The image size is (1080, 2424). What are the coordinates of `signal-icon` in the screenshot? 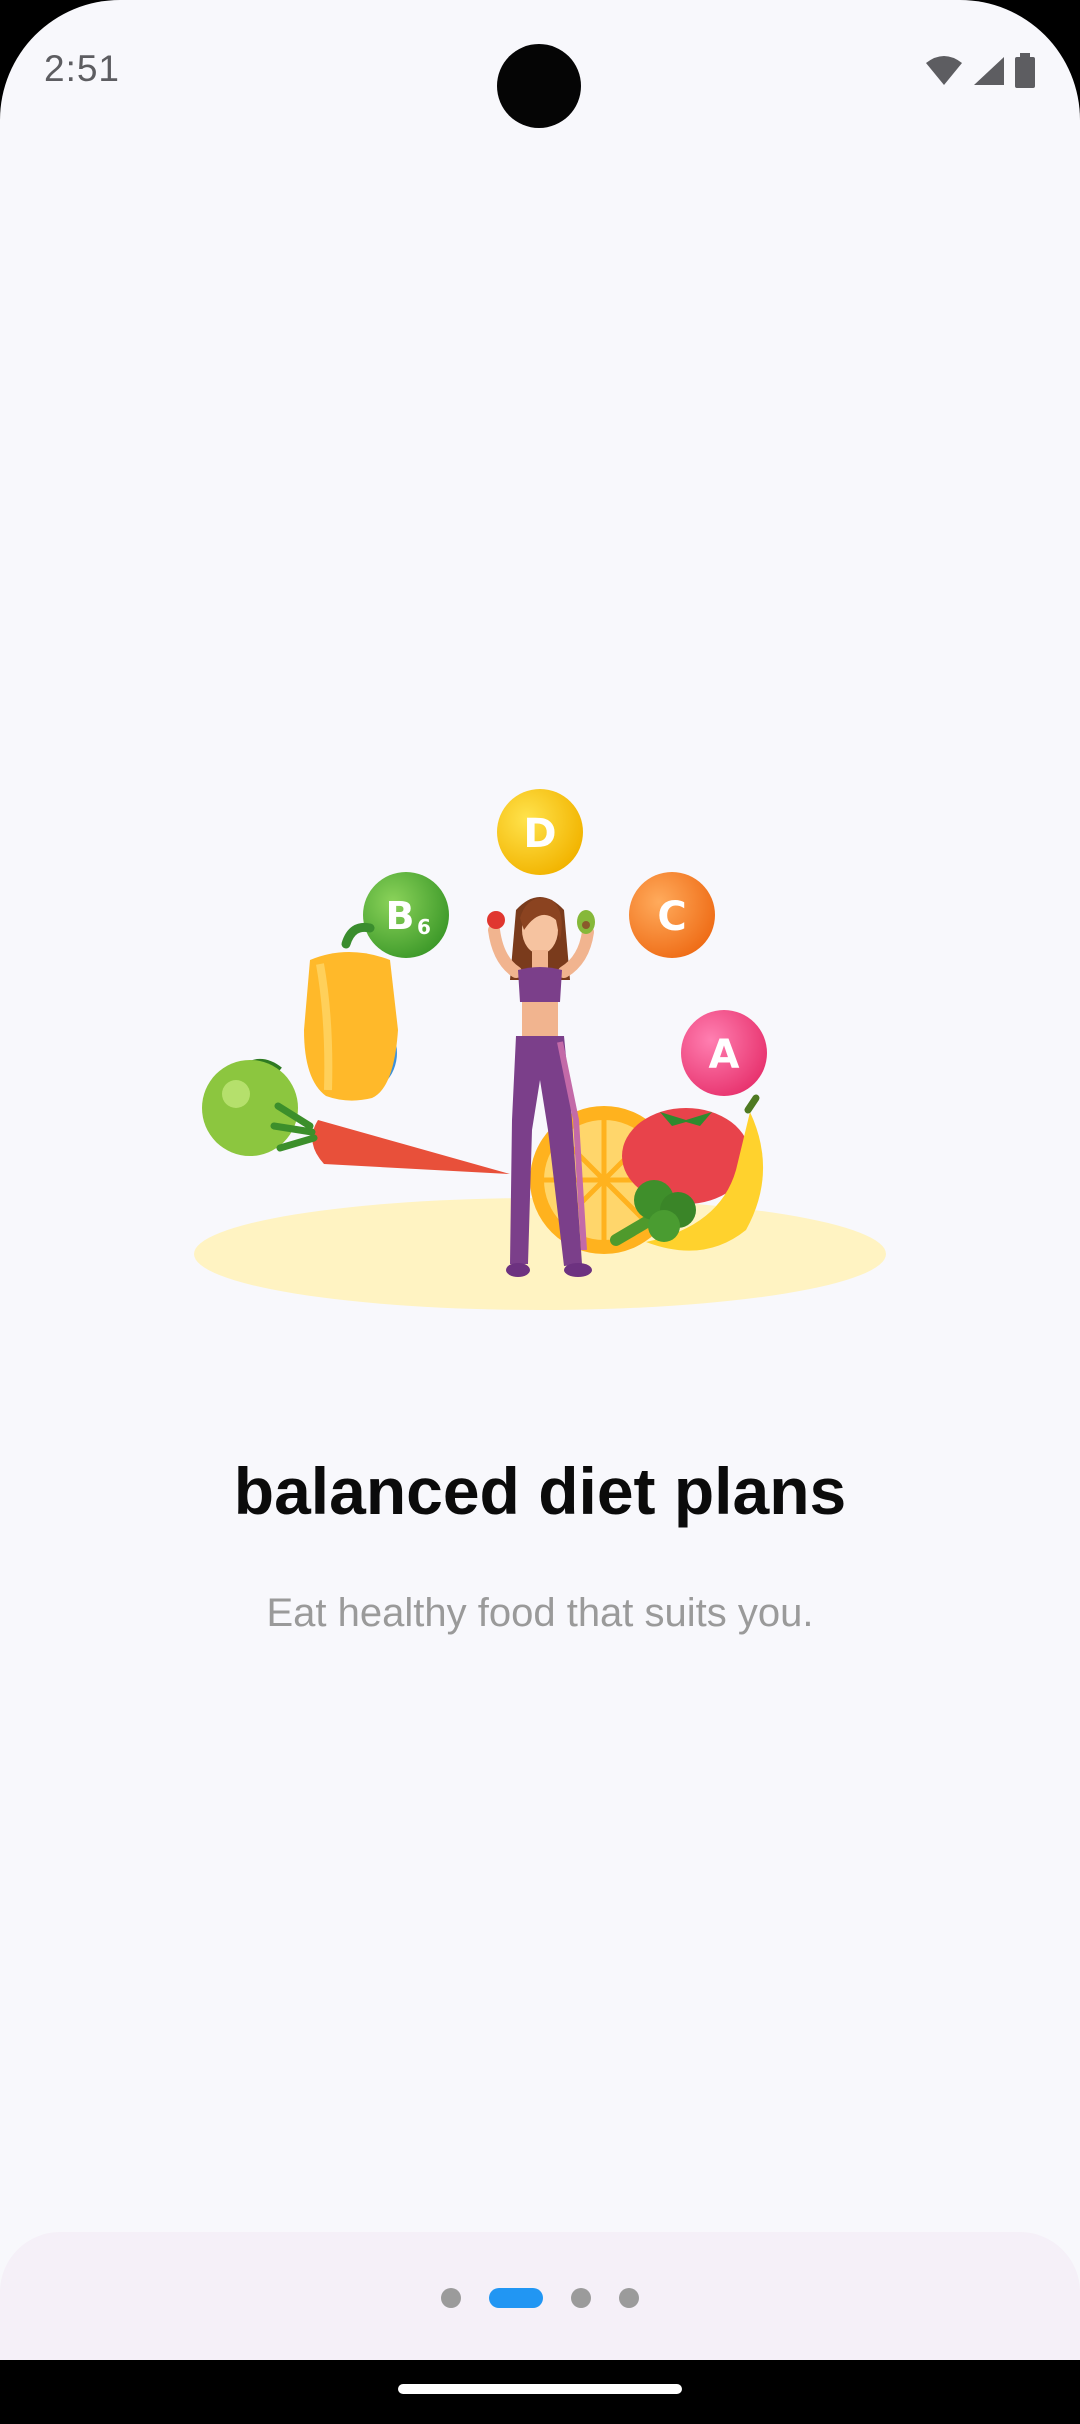 It's located at (989, 71).